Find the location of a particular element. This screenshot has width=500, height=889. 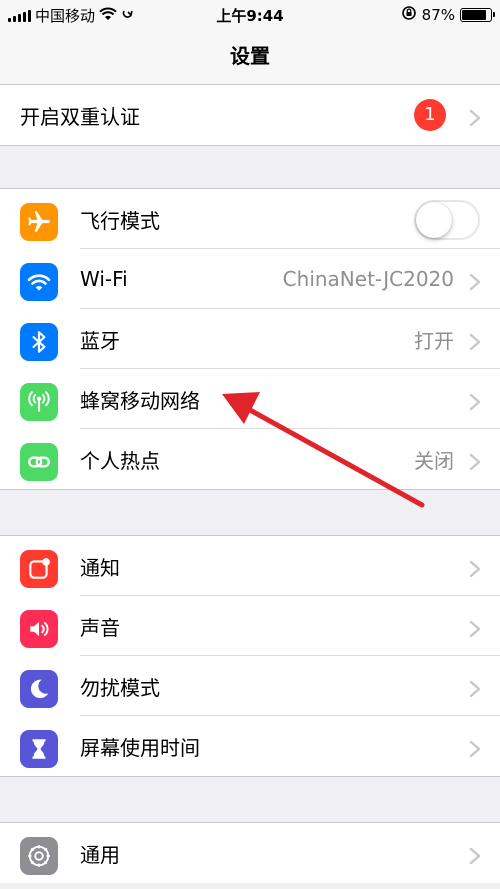

general-group: 通用 is located at coordinates (250, 852).